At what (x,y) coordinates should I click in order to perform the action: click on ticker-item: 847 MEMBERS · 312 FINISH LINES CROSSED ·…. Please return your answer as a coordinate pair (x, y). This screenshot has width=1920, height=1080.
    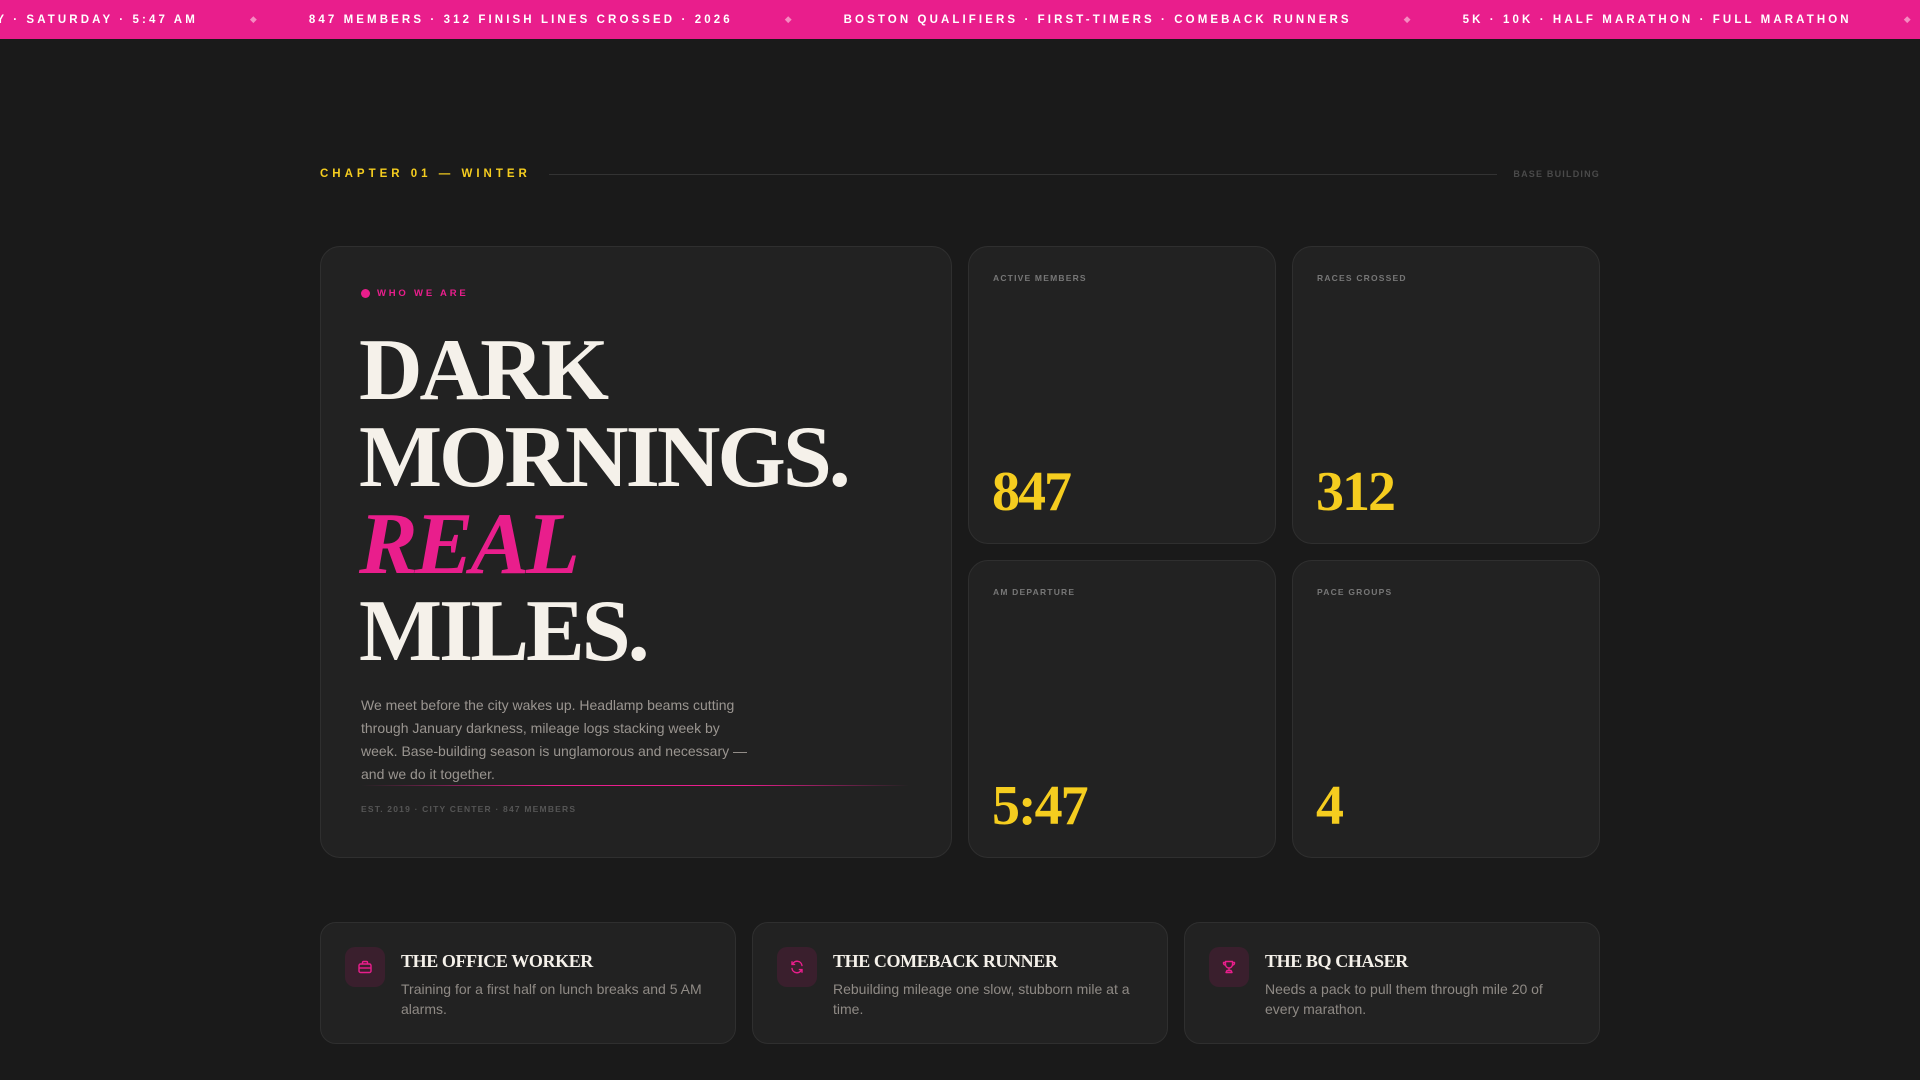
    Looking at the image, I should click on (520, 19).